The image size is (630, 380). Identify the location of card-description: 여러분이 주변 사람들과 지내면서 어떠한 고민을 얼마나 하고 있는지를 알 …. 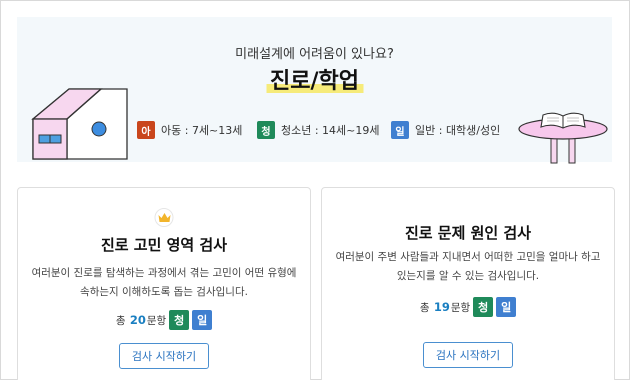
(468, 267).